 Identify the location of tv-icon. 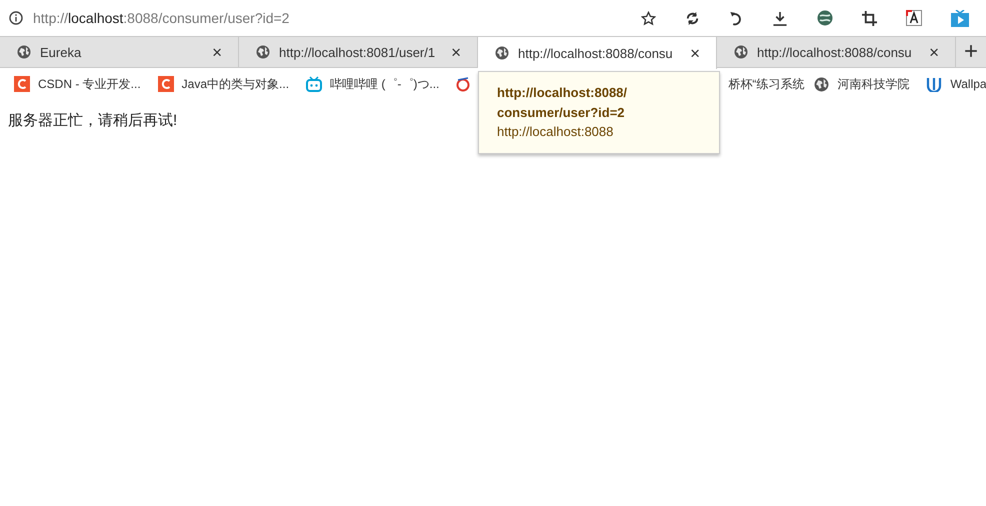
(314, 84).